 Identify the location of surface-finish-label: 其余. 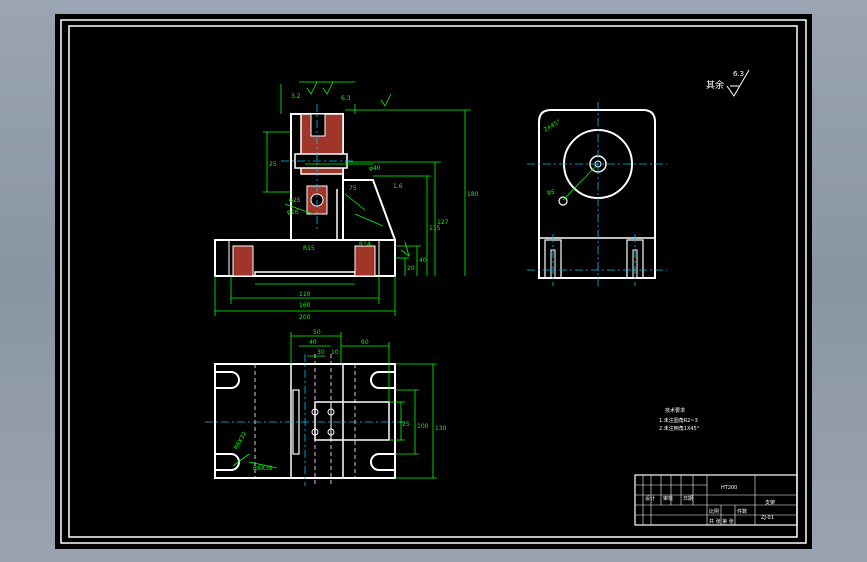
(715, 85).